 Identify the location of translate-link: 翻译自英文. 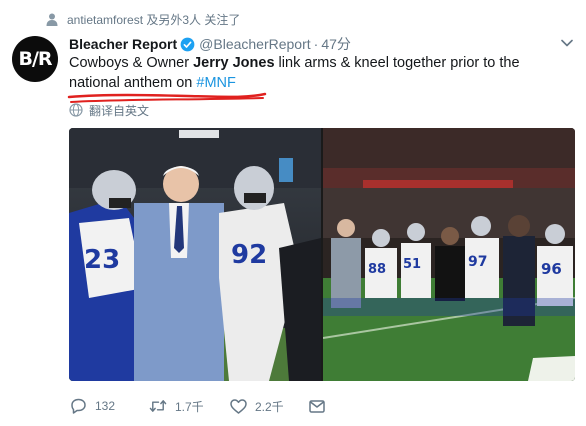
(109, 110).